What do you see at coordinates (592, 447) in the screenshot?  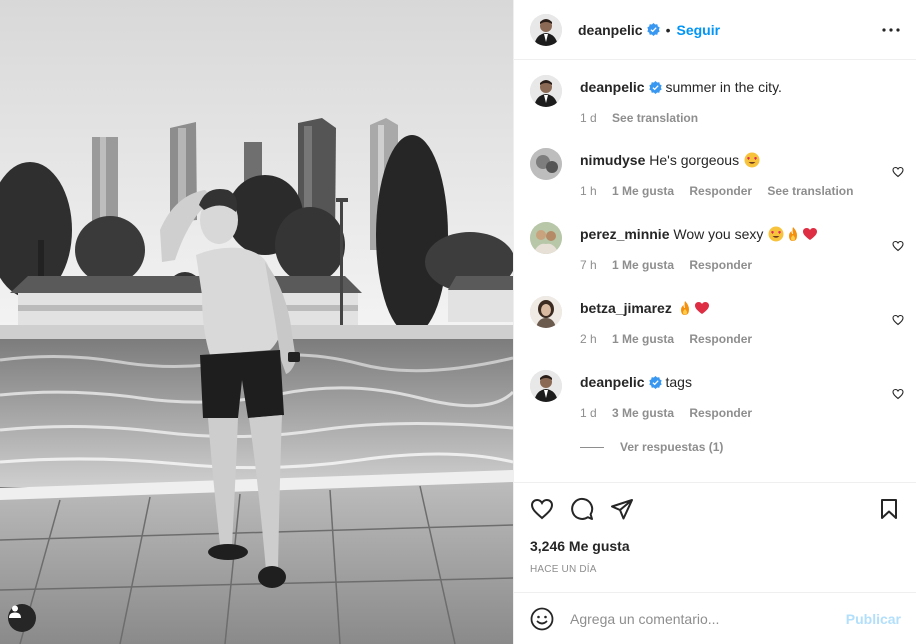 I see `replies-divider` at bounding box center [592, 447].